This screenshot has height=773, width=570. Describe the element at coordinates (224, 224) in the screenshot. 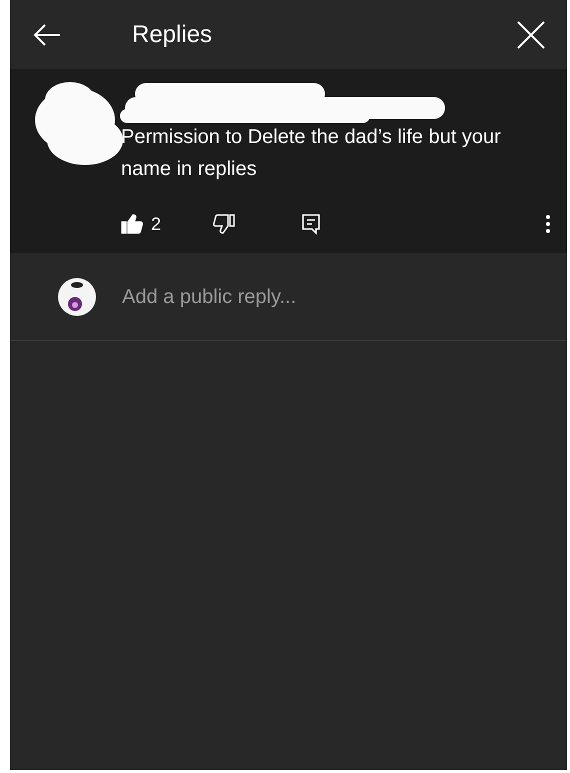

I see `dislike-icon` at that location.